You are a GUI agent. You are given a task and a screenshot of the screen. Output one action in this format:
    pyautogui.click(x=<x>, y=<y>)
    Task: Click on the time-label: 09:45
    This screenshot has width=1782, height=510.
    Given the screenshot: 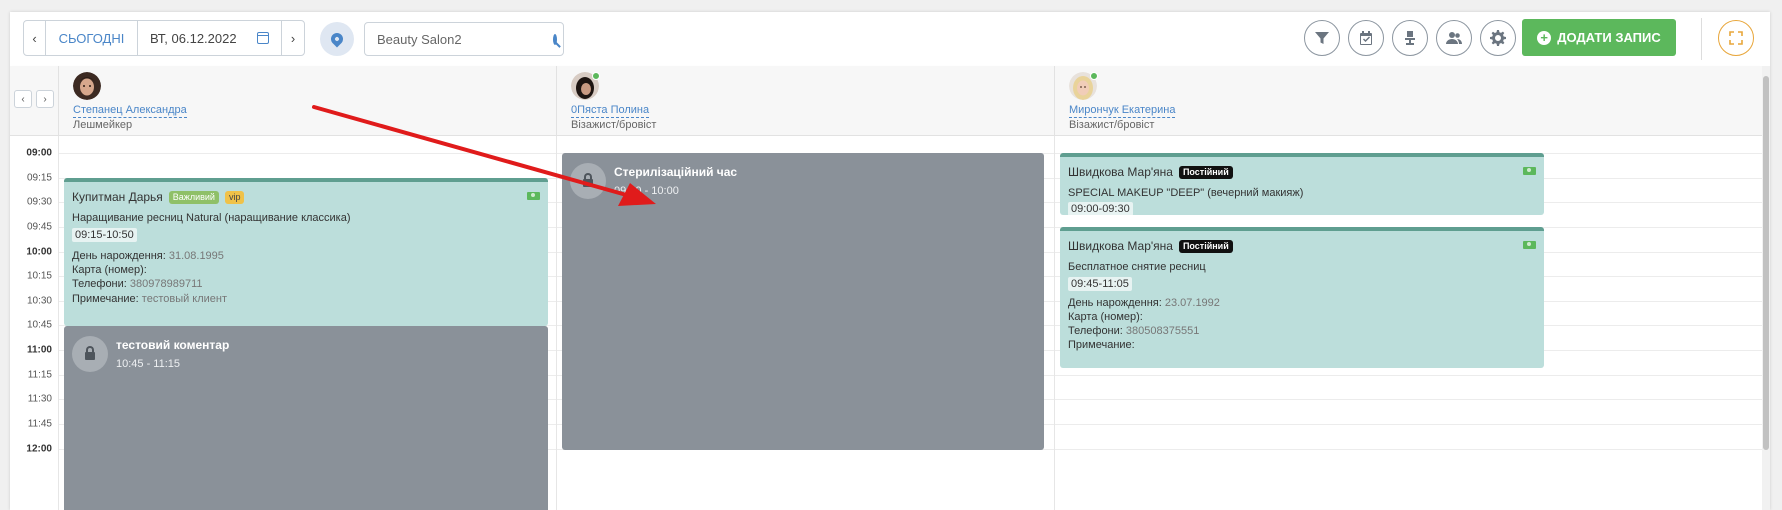 What is the action you would take?
    pyautogui.click(x=39, y=227)
    